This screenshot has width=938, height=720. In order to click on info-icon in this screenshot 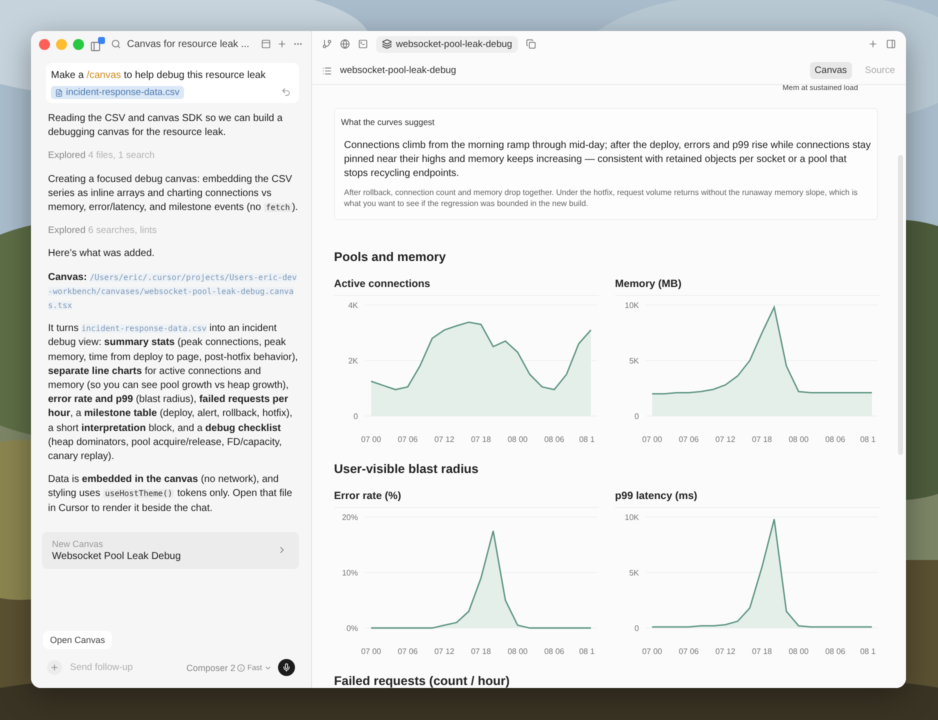, I will do `click(241, 668)`.